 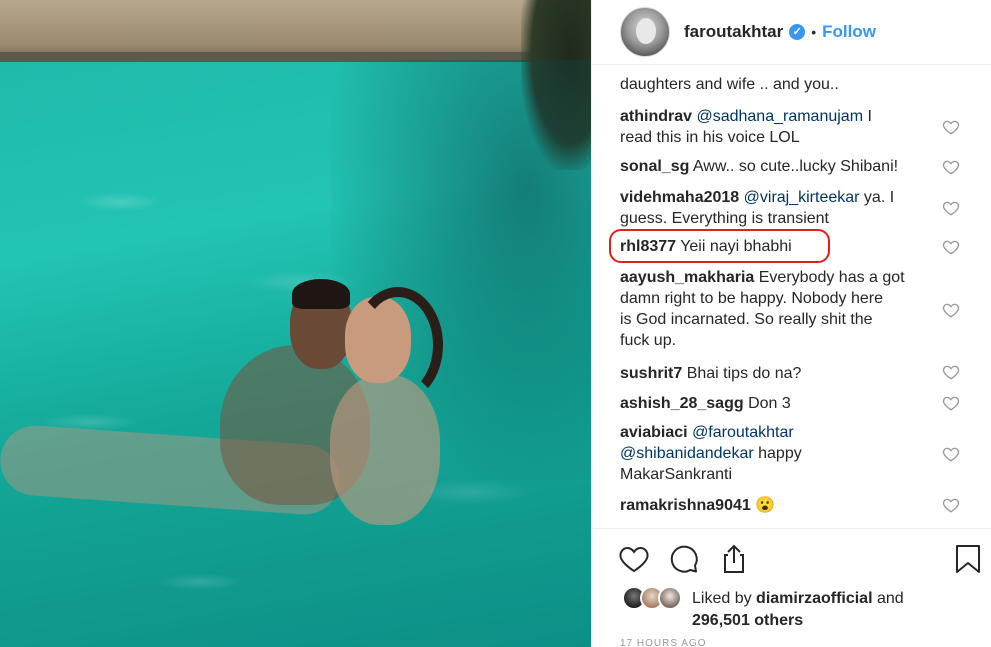 What do you see at coordinates (676, 474) in the screenshot?
I see `comment-text: MakarSankranti` at bounding box center [676, 474].